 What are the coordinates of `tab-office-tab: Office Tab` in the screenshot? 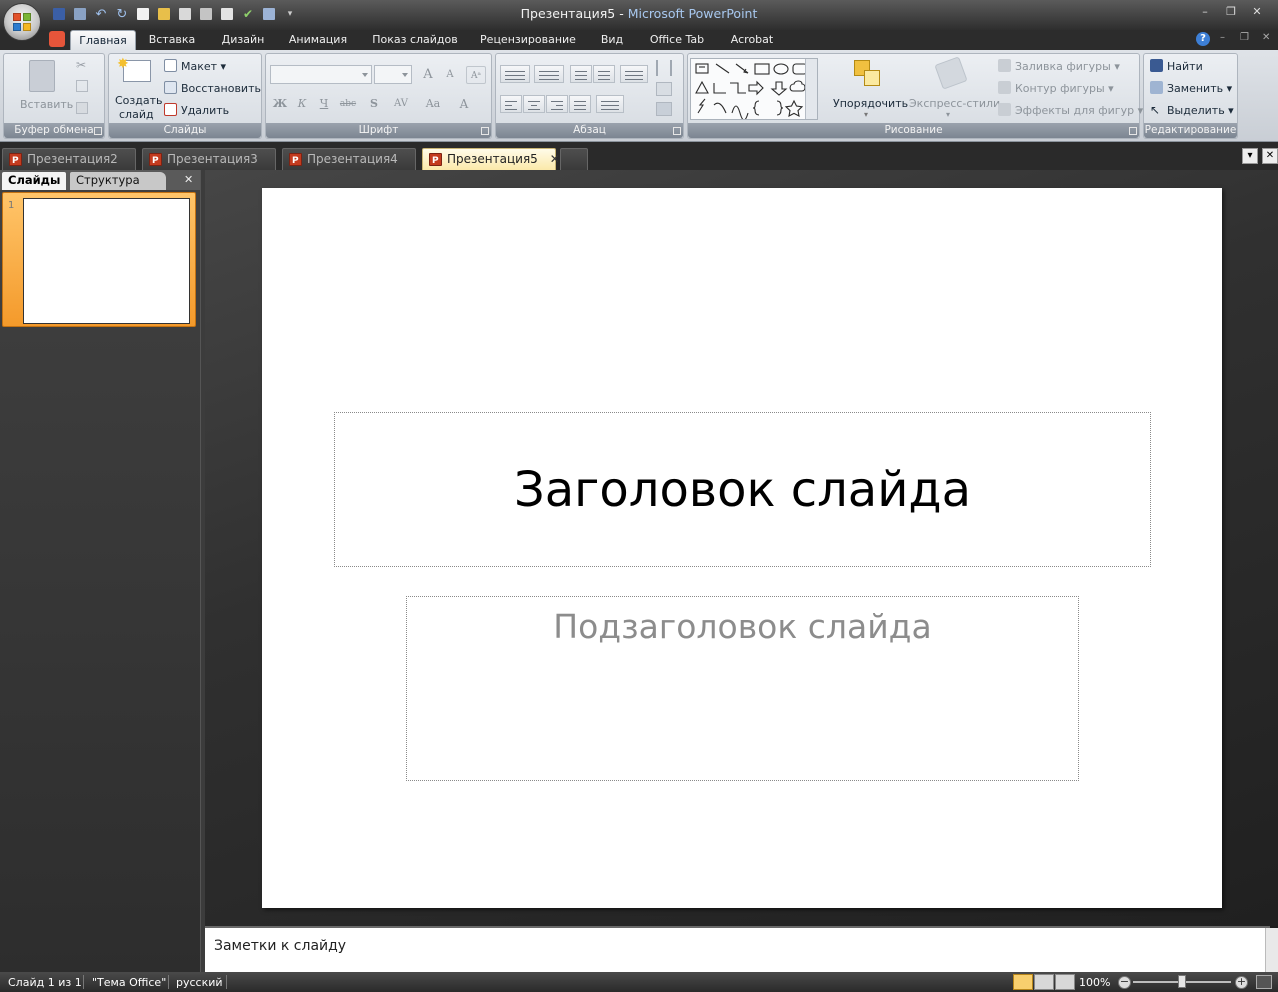 It's located at (677, 40).